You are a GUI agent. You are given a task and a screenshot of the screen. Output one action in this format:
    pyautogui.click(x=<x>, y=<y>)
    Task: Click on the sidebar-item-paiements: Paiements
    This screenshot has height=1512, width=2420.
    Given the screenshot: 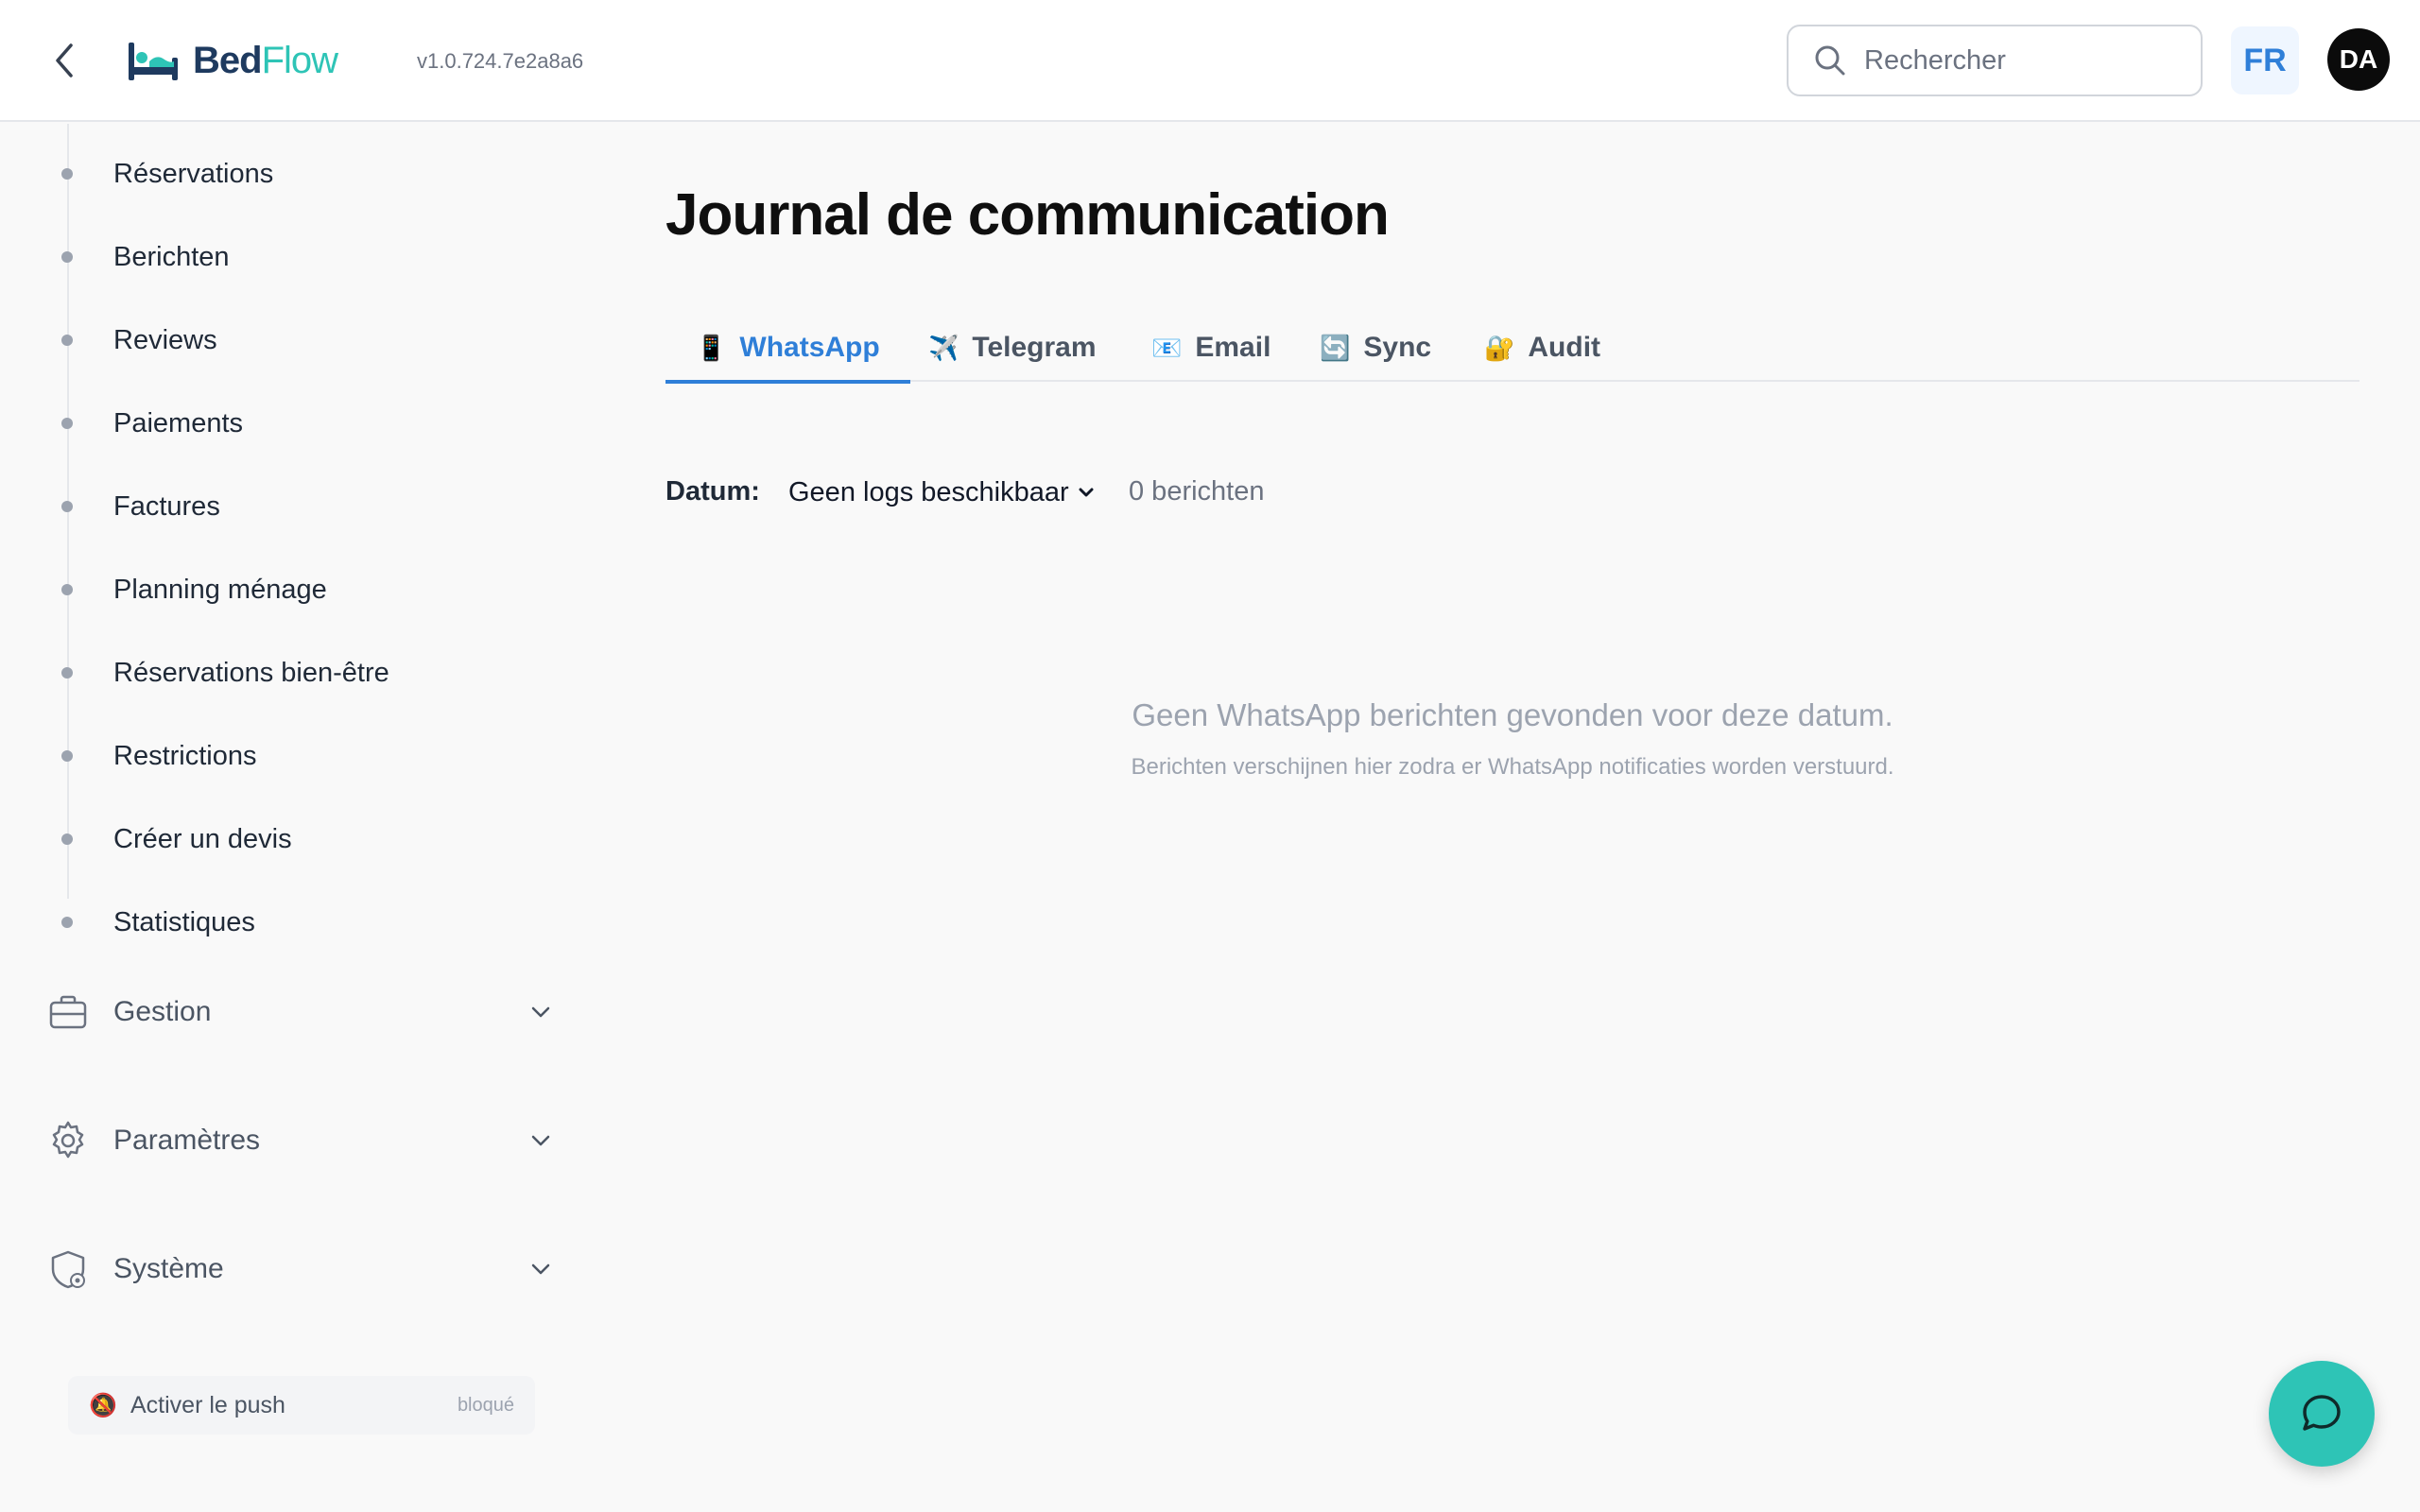 What is the action you would take?
    pyautogui.click(x=283, y=423)
    